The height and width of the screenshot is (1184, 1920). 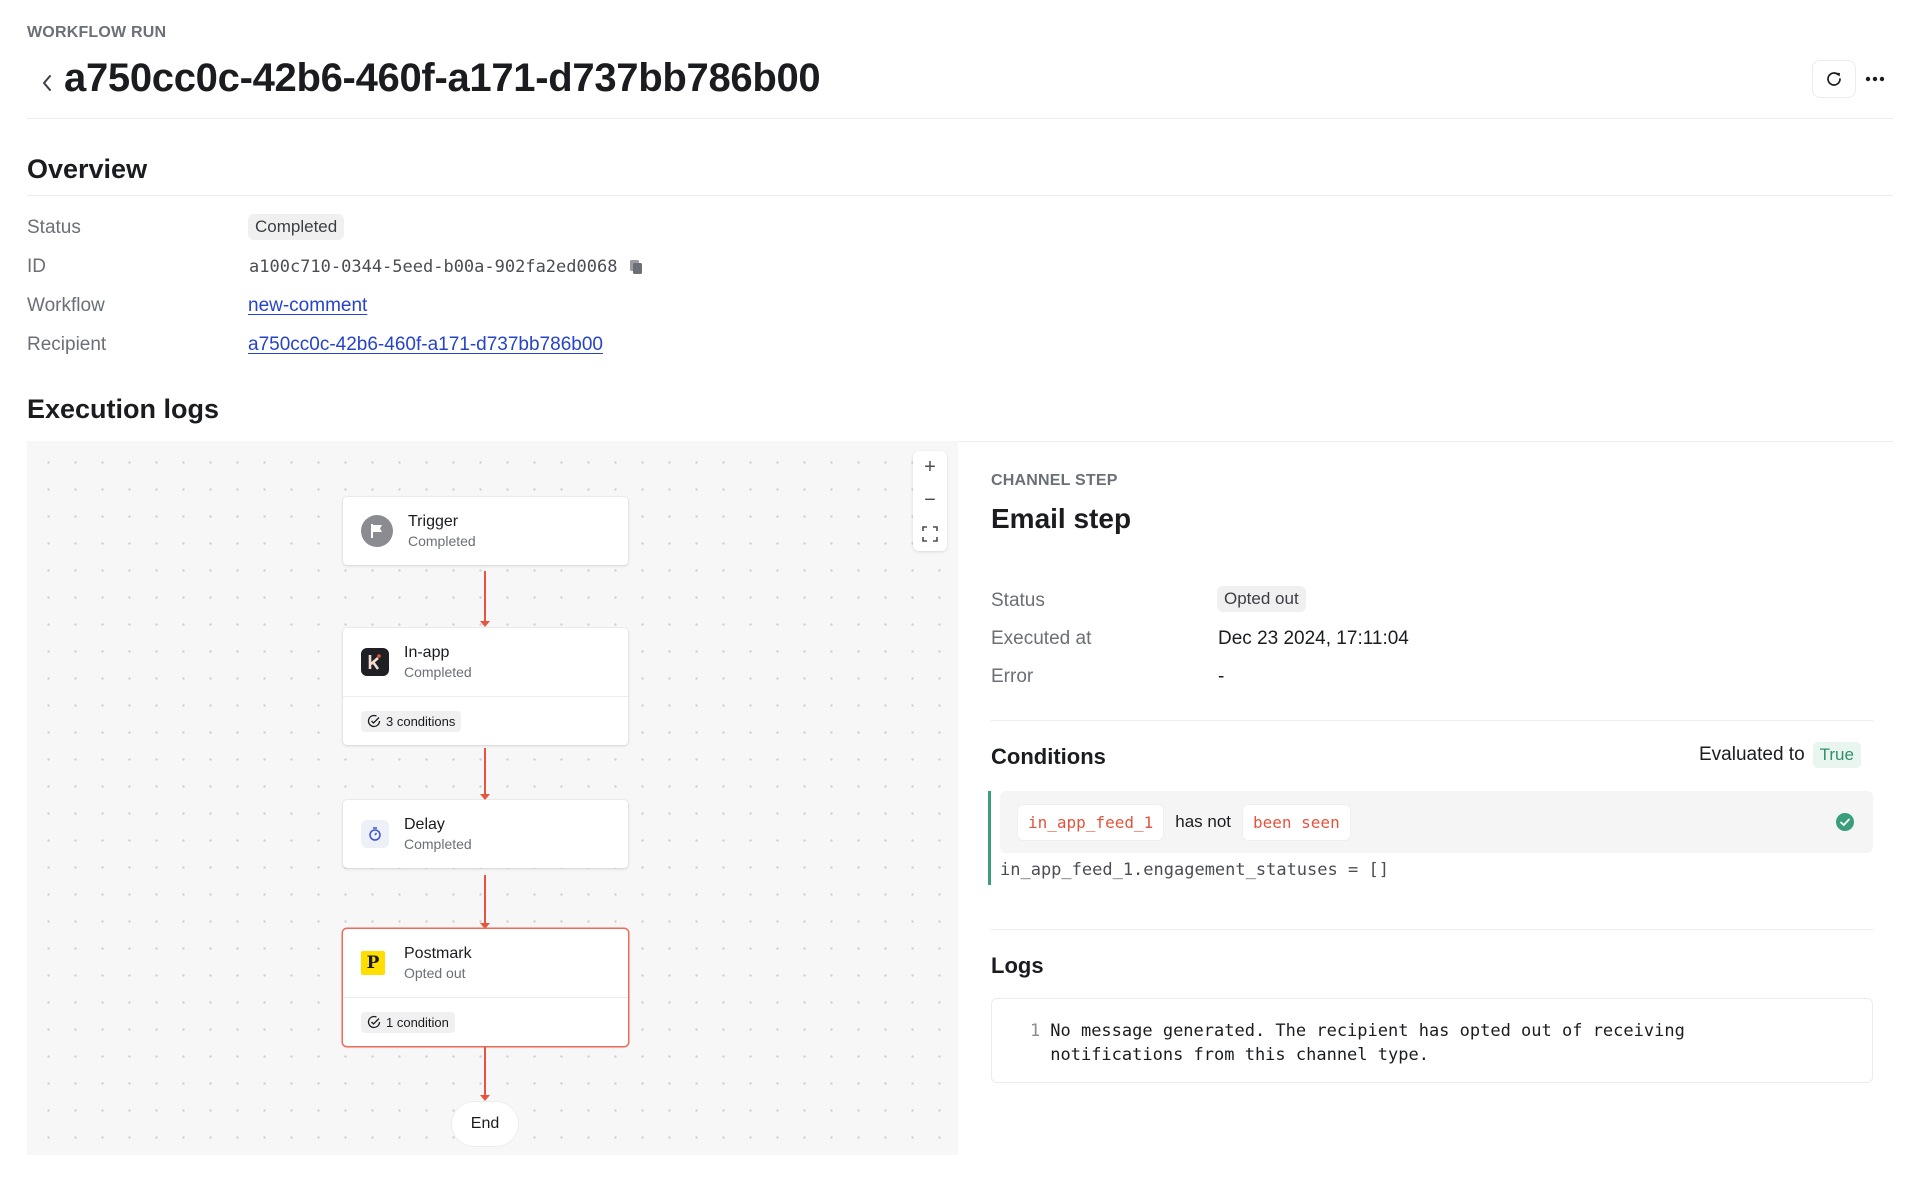 What do you see at coordinates (1425, 441) in the screenshot?
I see `execution-divider` at bounding box center [1425, 441].